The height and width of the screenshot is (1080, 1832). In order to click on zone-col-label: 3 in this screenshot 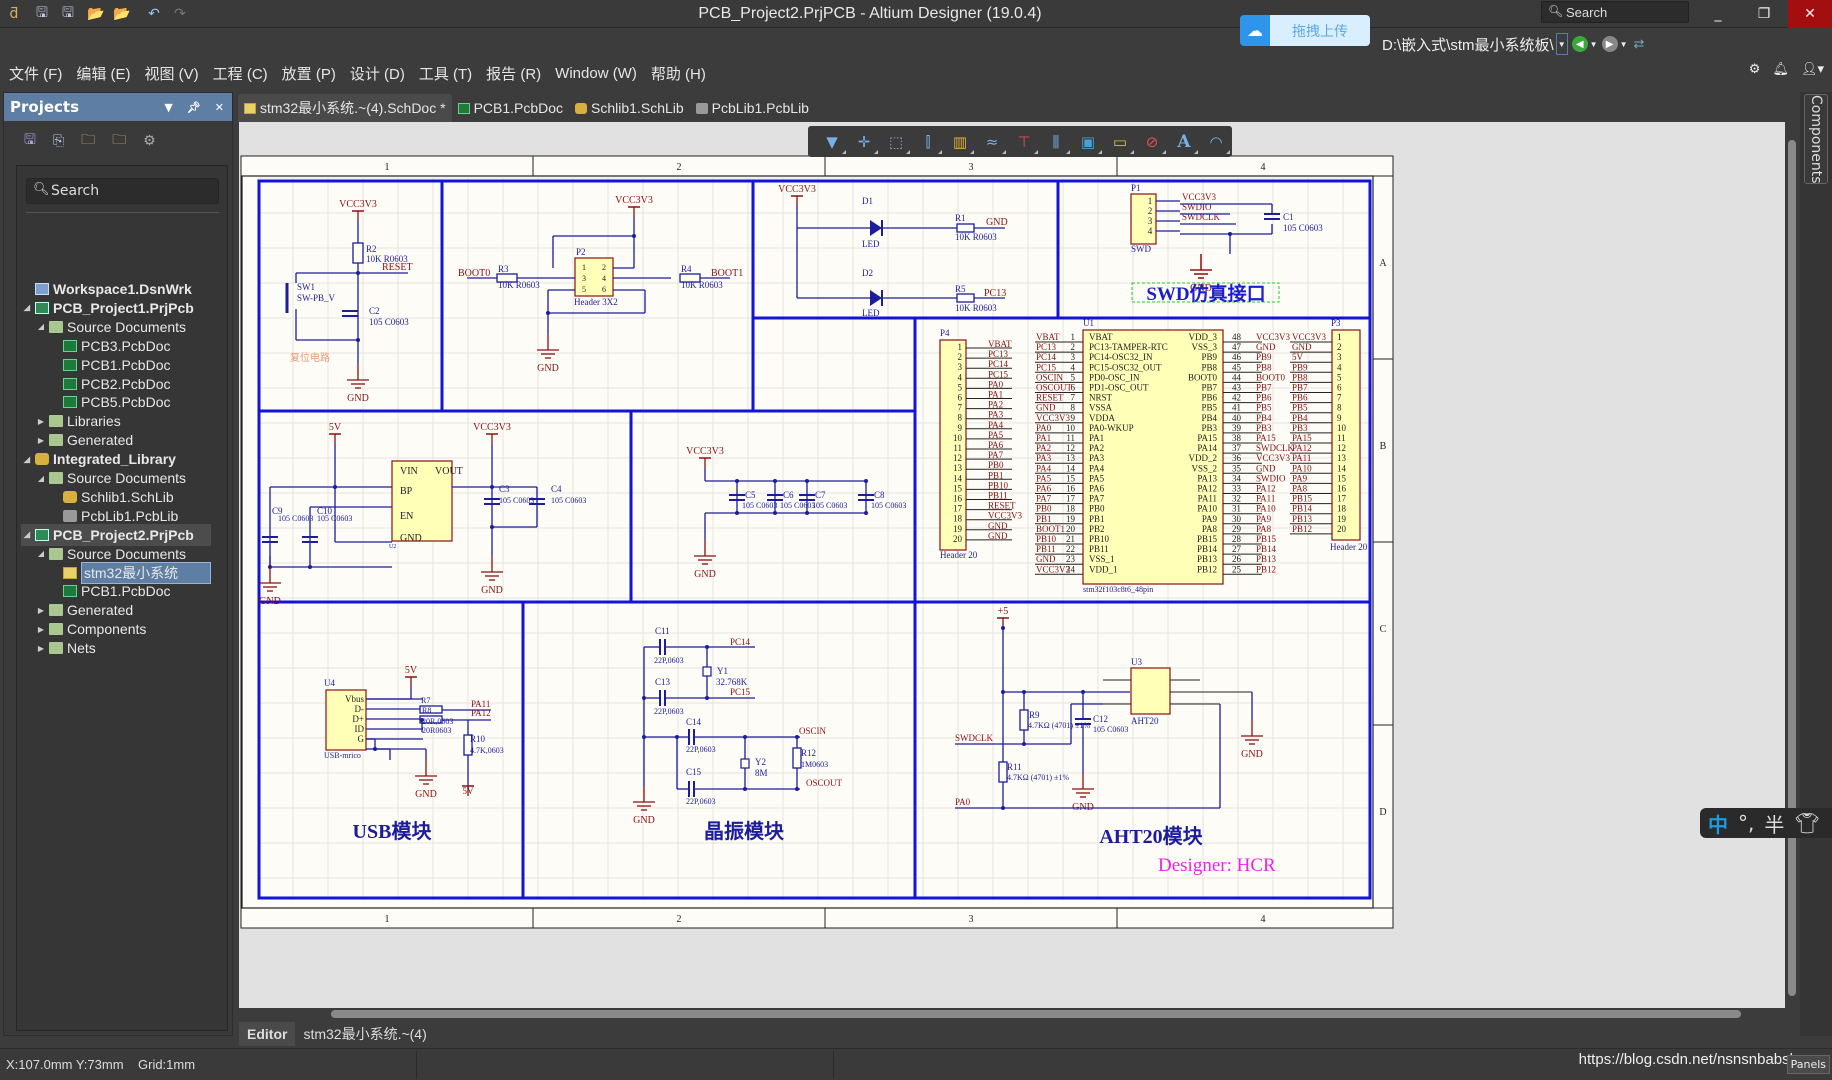, I will do `click(971, 167)`.